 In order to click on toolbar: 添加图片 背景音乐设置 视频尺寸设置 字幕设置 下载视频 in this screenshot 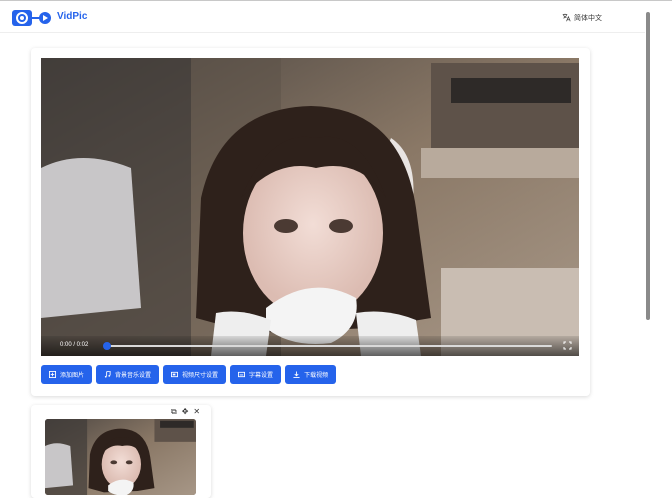, I will do `click(189, 374)`.